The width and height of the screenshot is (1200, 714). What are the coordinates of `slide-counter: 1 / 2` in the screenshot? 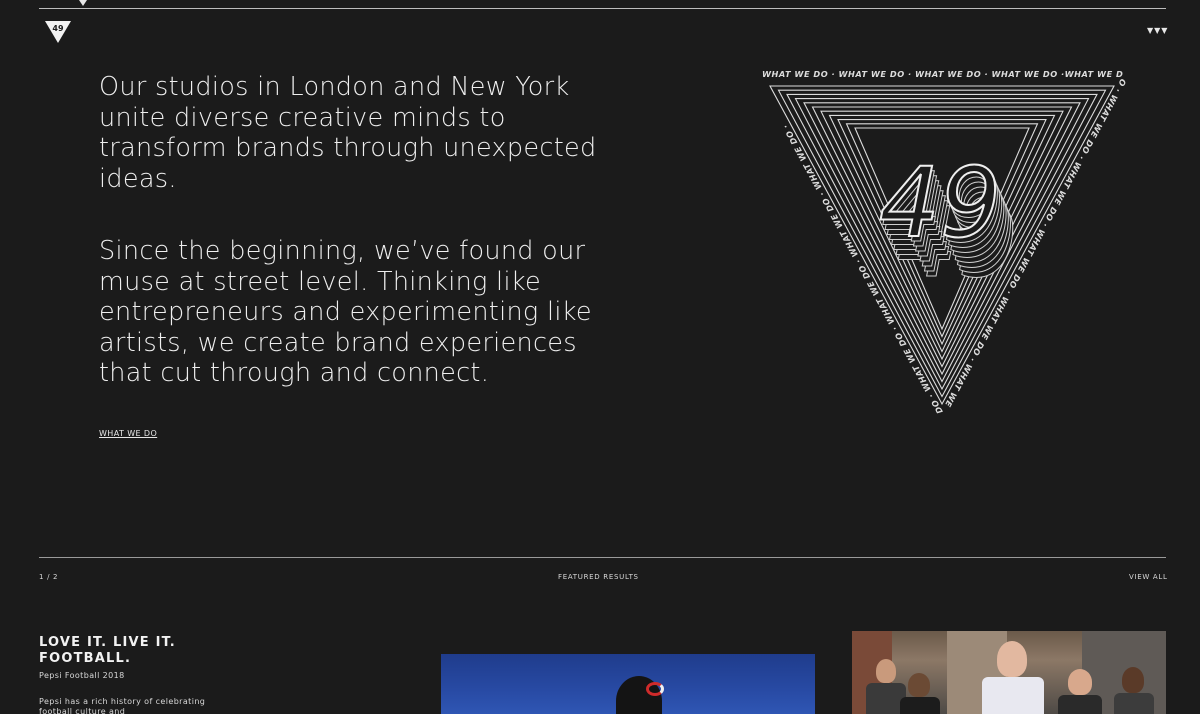 It's located at (49, 577).